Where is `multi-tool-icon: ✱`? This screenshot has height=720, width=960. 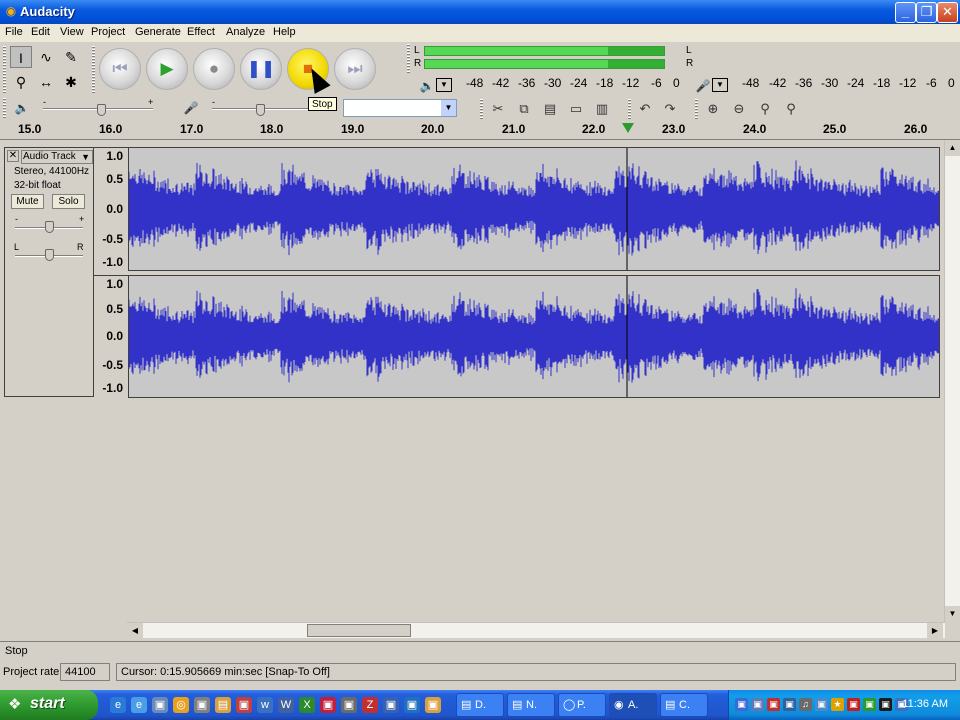 multi-tool-icon: ✱ is located at coordinates (71, 82).